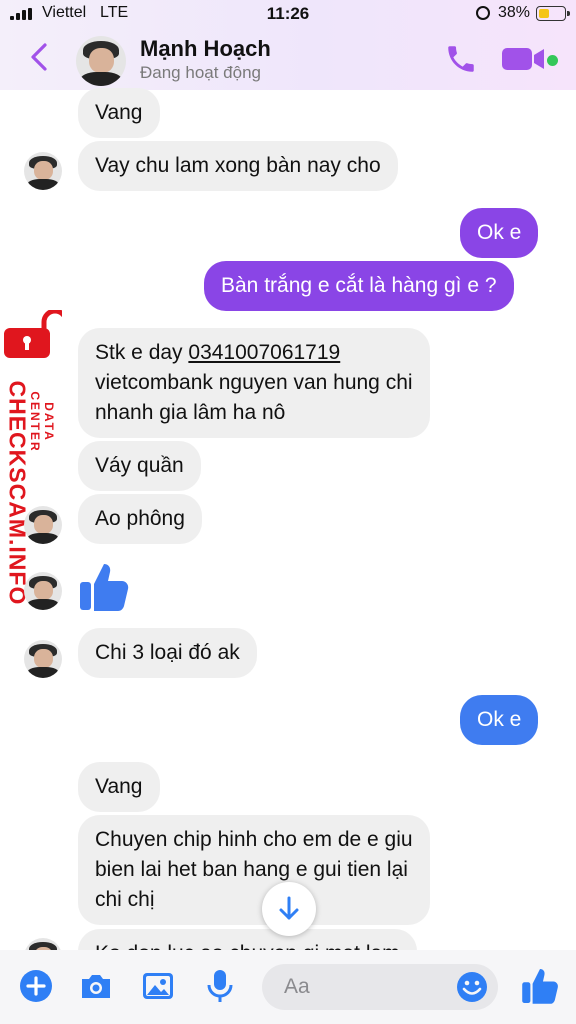  Describe the element at coordinates (42, 422) in the screenshot. I see `watermark-tagline: DATA CENTER` at that location.